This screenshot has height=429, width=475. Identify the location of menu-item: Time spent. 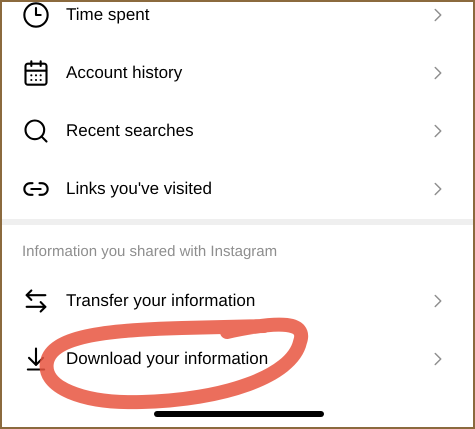
(237, 23).